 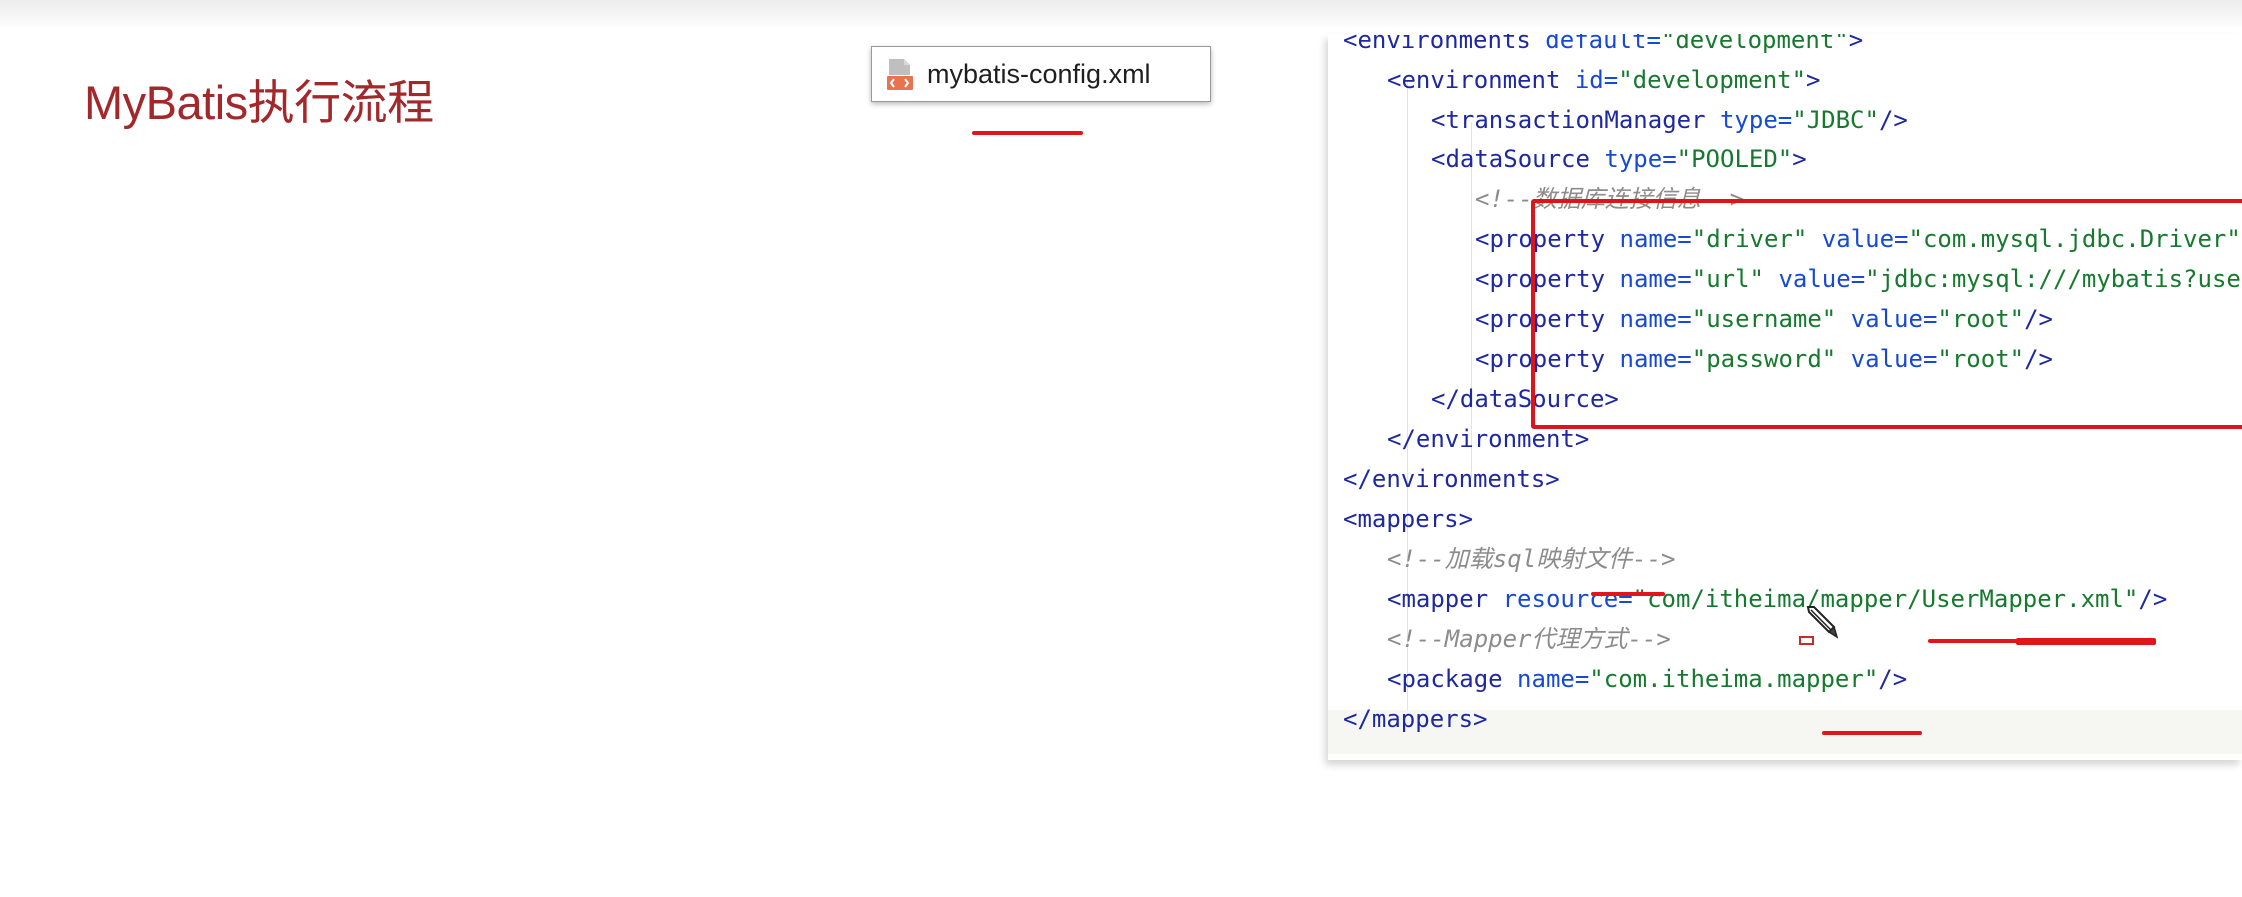 I want to click on code-token: </mappers>, so click(x=1415, y=719).